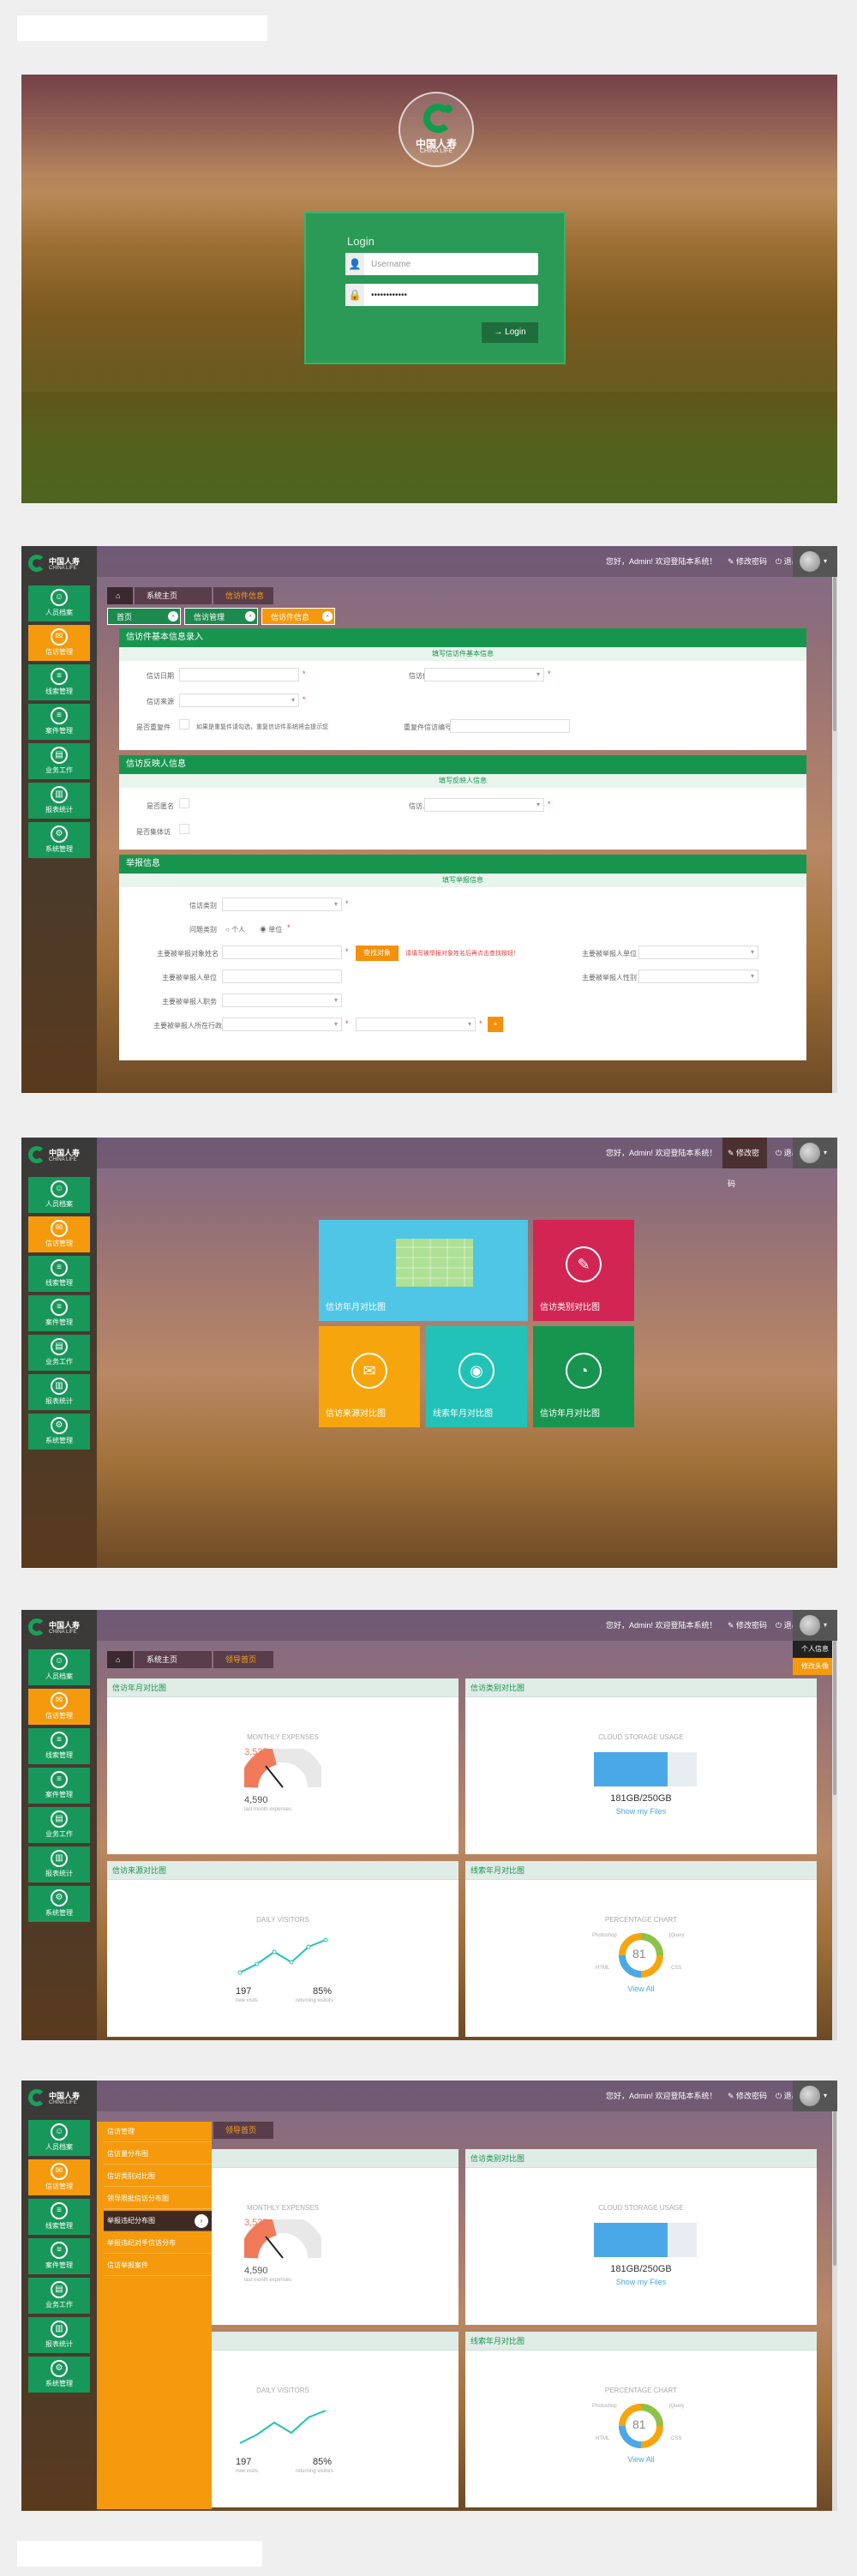 The width and height of the screenshot is (857, 2576). Describe the element at coordinates (282, 904) in the screenshot. I see `category-select` at that location.